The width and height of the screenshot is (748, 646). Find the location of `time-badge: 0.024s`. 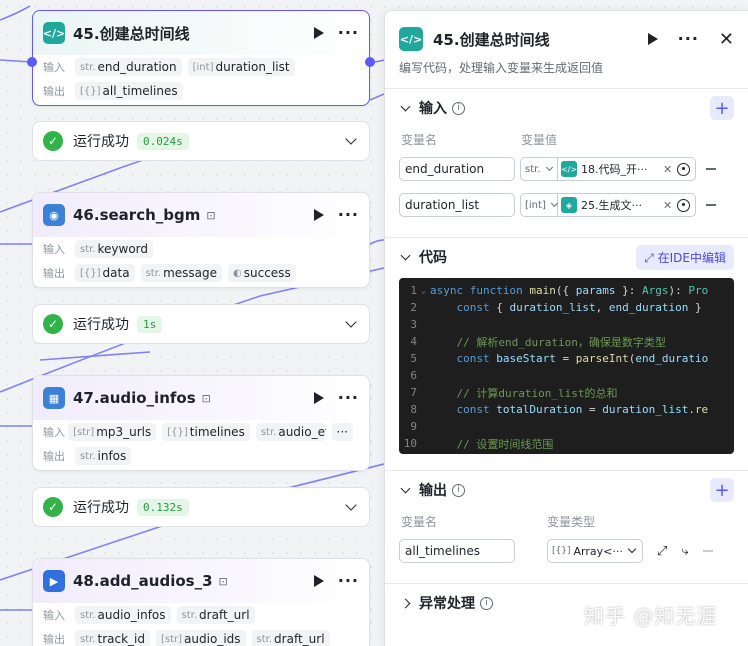

time-badge: 0.024s is located at coordinates (163, 141).